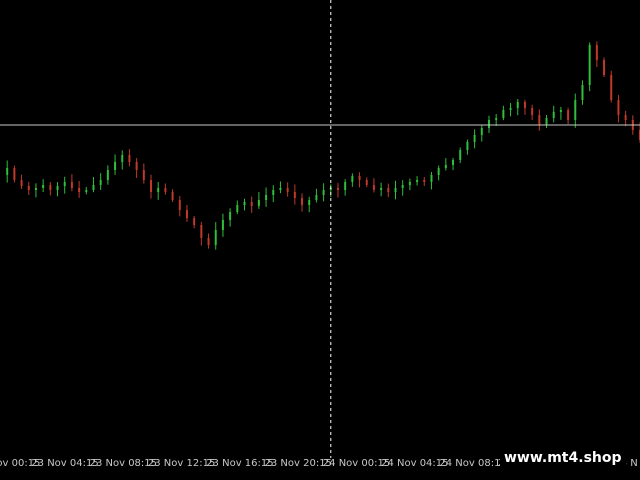 The height and width of the screenshot is (480, 640). What do you see at coordinates (473, 463) in the screenshot?
I see `x-tick-label: 24 Nov 08:15` at bounding box center [473, 463].